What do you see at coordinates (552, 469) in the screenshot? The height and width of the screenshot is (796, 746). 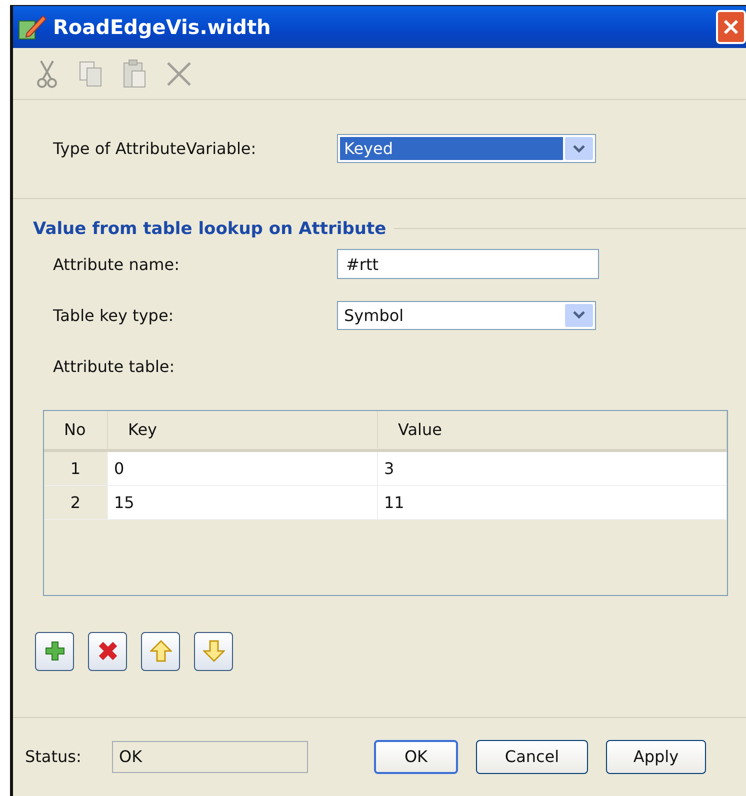 I see `table-cell: 3` at bounding box center [552, 469].